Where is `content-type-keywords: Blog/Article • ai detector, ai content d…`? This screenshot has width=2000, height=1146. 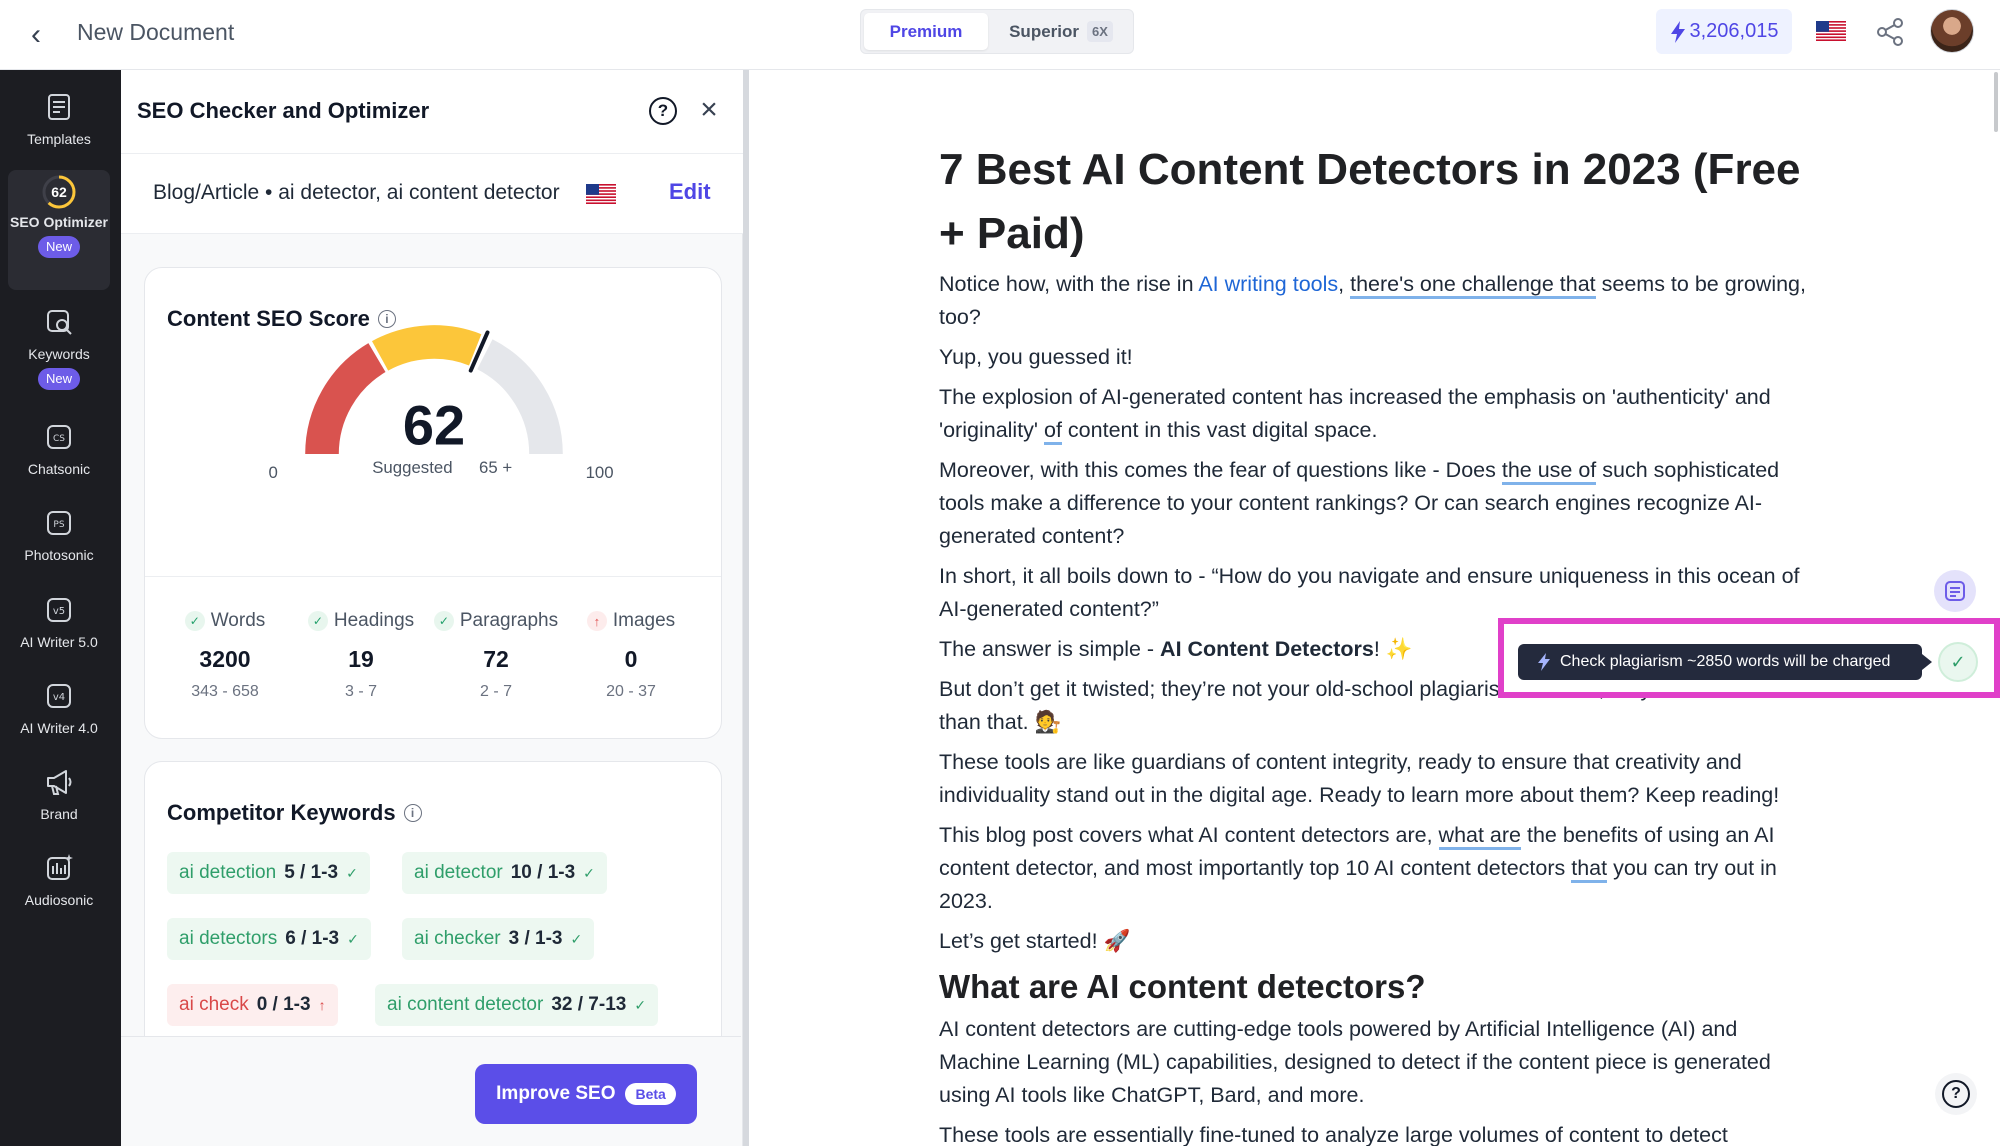
content-type-keywords: Blog/Article • ai detector, ai content d… is located at coordinates (356, 192).